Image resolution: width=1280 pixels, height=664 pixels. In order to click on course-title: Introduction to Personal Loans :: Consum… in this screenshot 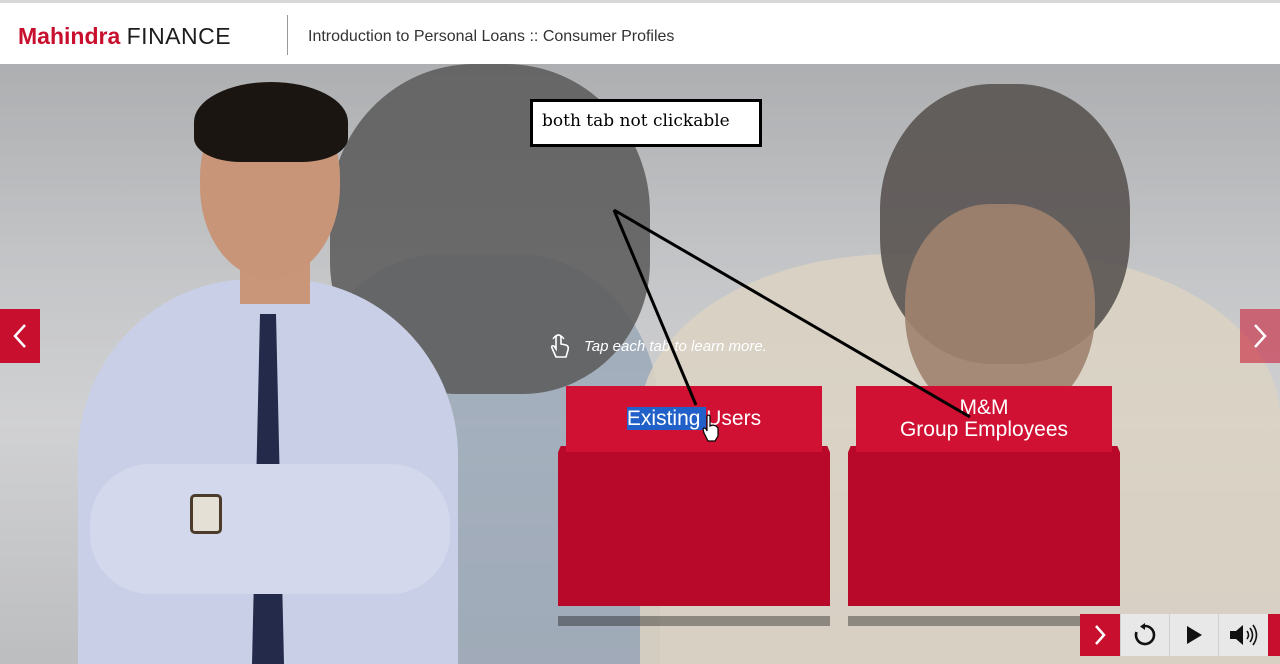, I will do `click(491, 36)`.